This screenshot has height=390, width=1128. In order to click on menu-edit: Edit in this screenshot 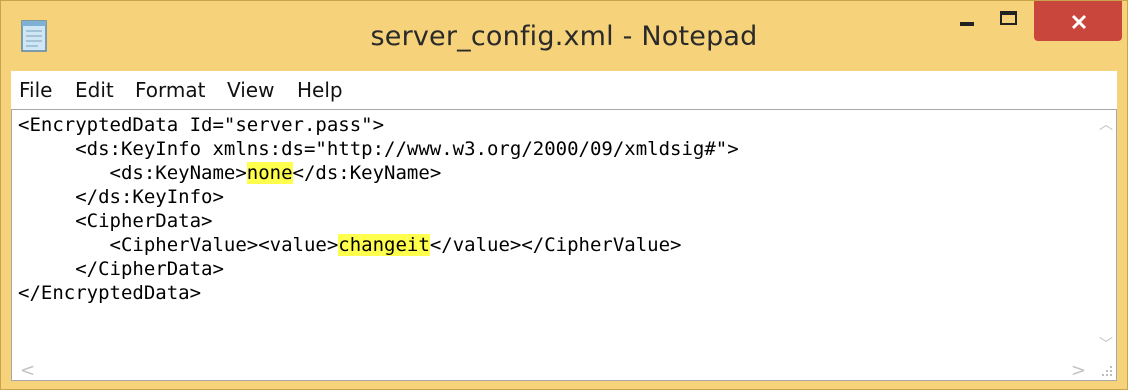, I will do `click(94, 90)`.